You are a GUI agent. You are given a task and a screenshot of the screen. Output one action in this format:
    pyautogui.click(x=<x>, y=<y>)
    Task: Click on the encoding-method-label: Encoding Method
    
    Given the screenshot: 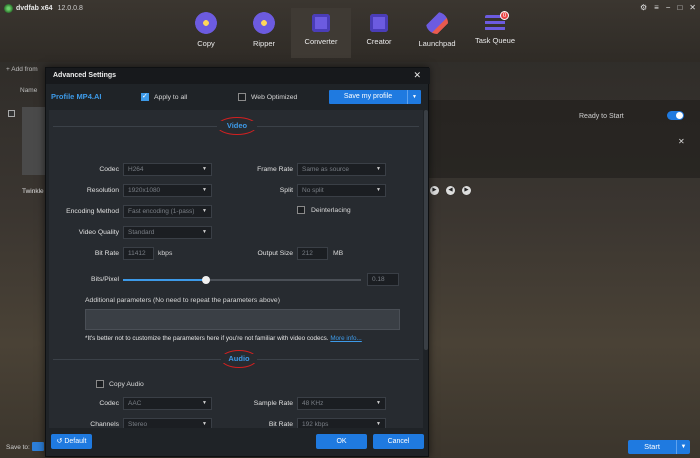 What is the action you would take?
    pyautogui.click(x=92, y=211)
    